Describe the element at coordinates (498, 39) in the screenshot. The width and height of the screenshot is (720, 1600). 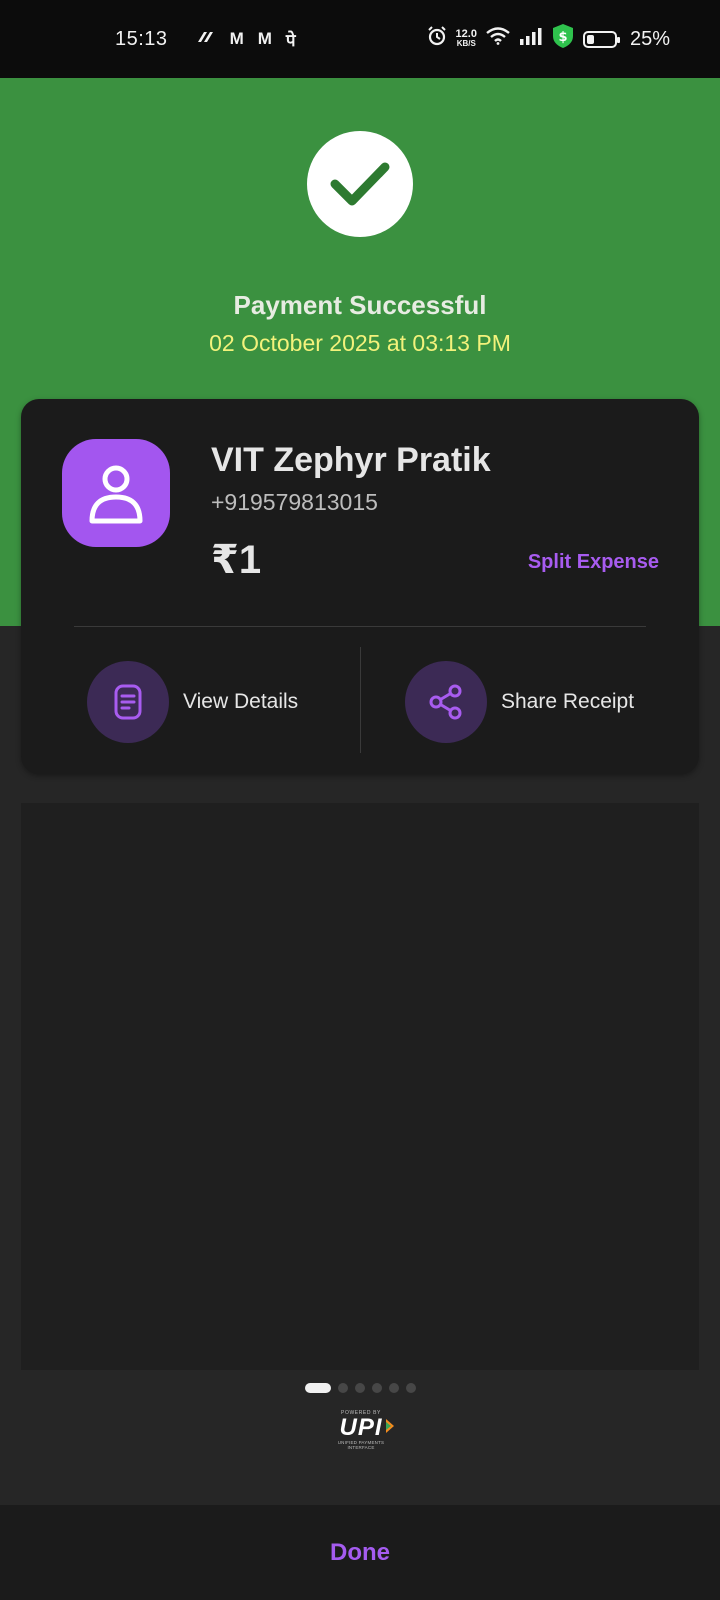
I see `wifi-icon` at that location.